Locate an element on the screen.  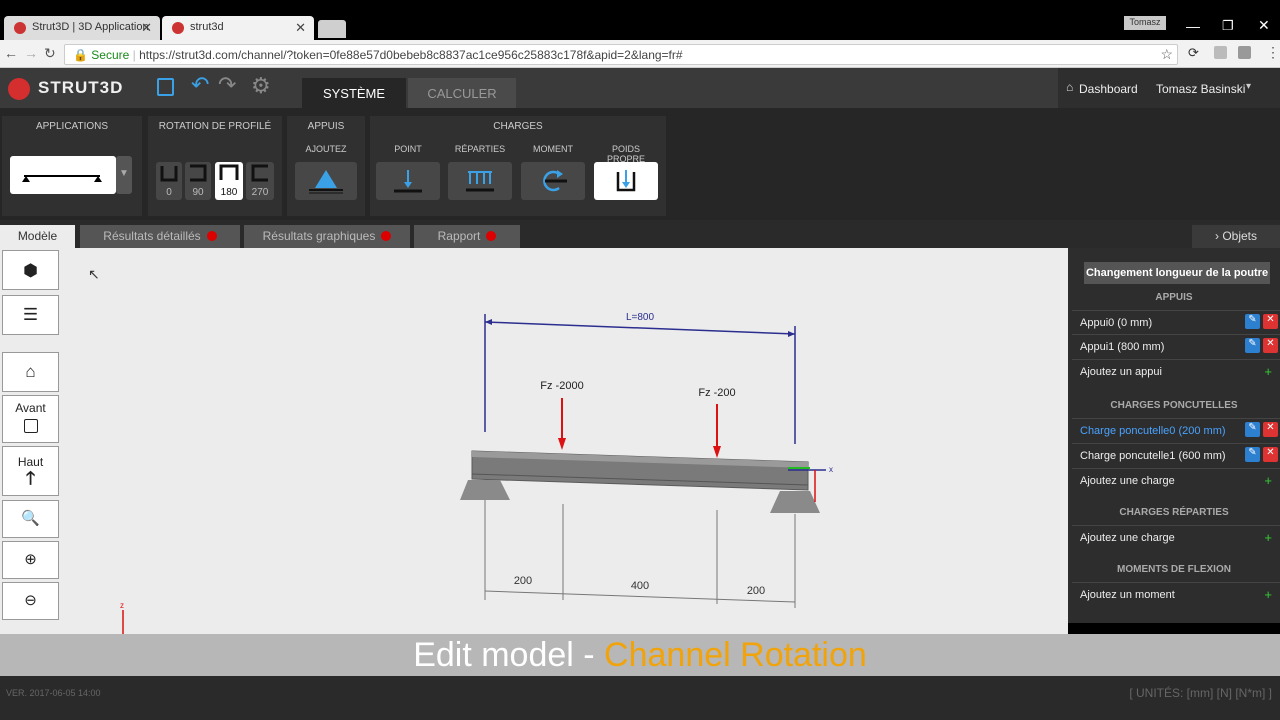
list-item-support: Appui1 (800 mm) ✎ ✕ is located at coordinates (1176, 346).